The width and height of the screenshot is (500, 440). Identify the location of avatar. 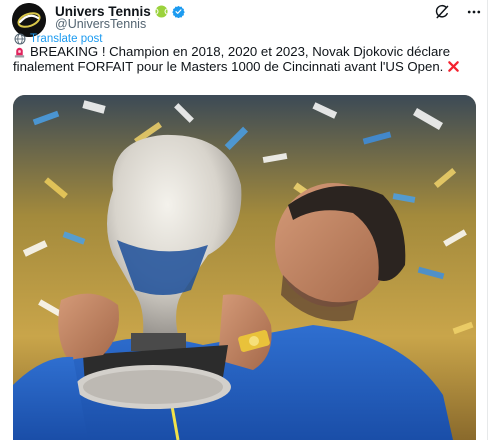
(29, 20).